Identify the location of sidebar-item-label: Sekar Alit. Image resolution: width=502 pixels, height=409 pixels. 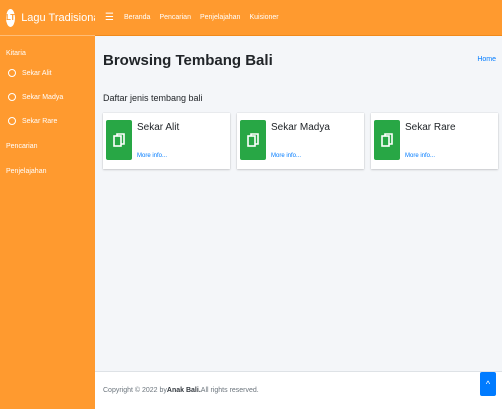
(37, 73).